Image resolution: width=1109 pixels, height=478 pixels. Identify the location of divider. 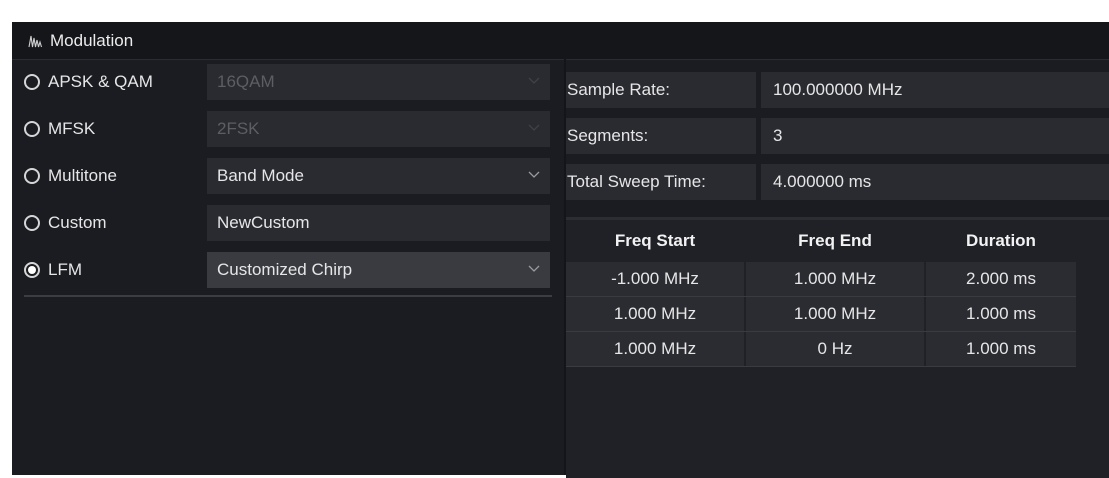
(288, 296).